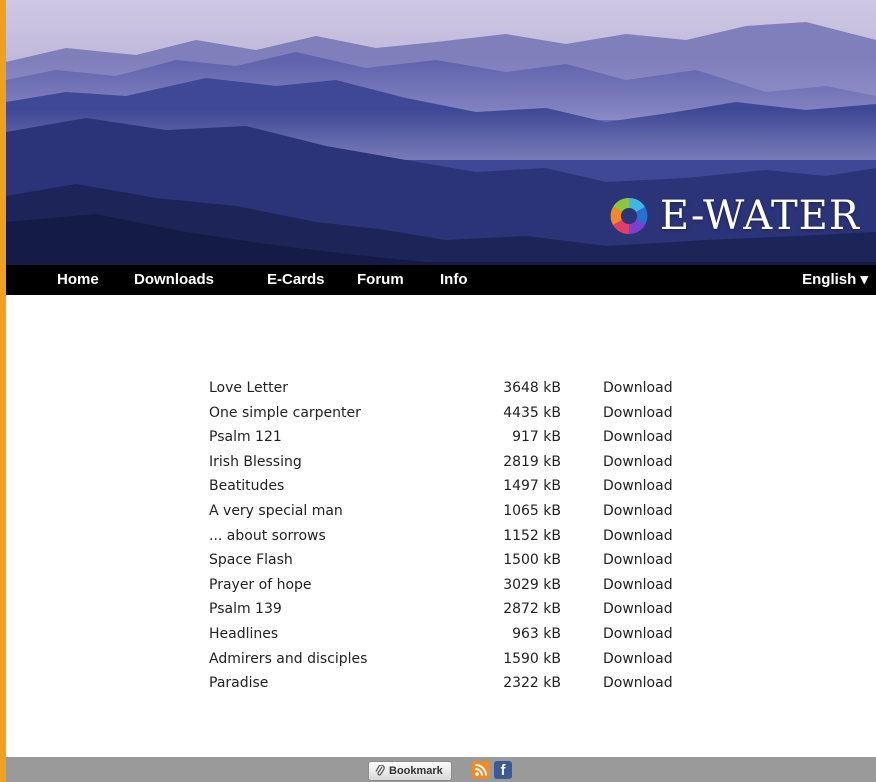  Describe the element at coordinates (449, 388) in the screenshot. I see `download-row: Love Letter 3648 kB Download` at that location.